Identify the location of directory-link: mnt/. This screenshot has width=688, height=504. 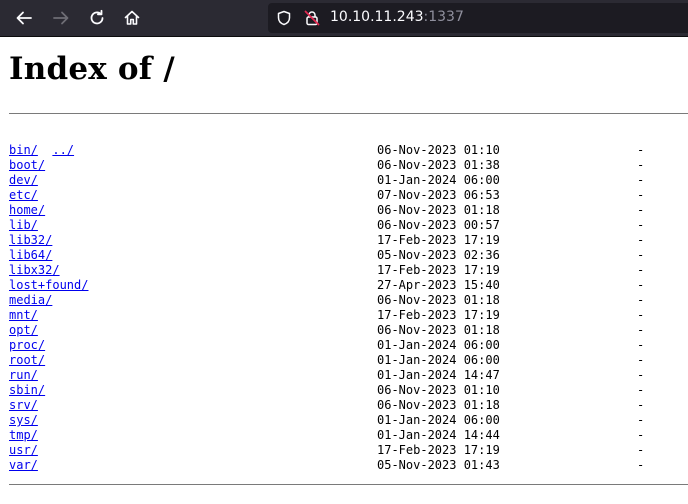
(23, 315).